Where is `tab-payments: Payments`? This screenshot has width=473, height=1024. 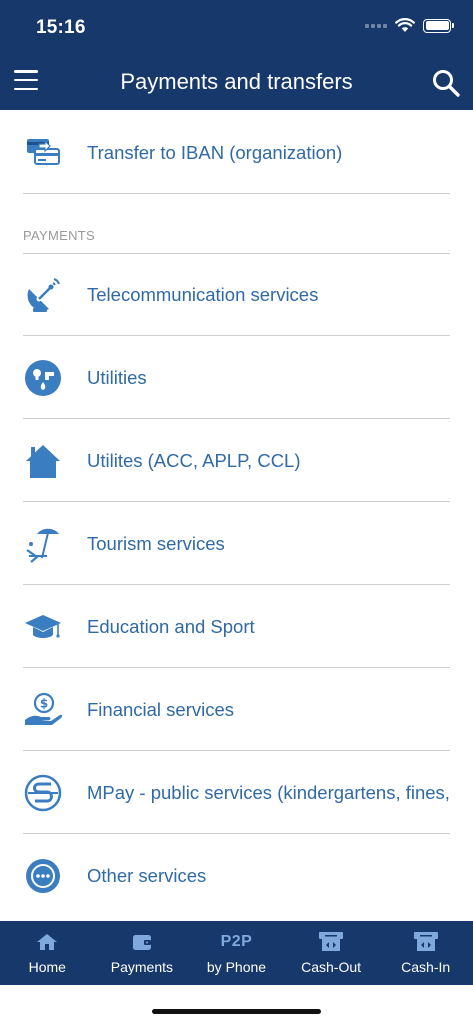
tab-payments: Payments is located at coordinates (142, 953).